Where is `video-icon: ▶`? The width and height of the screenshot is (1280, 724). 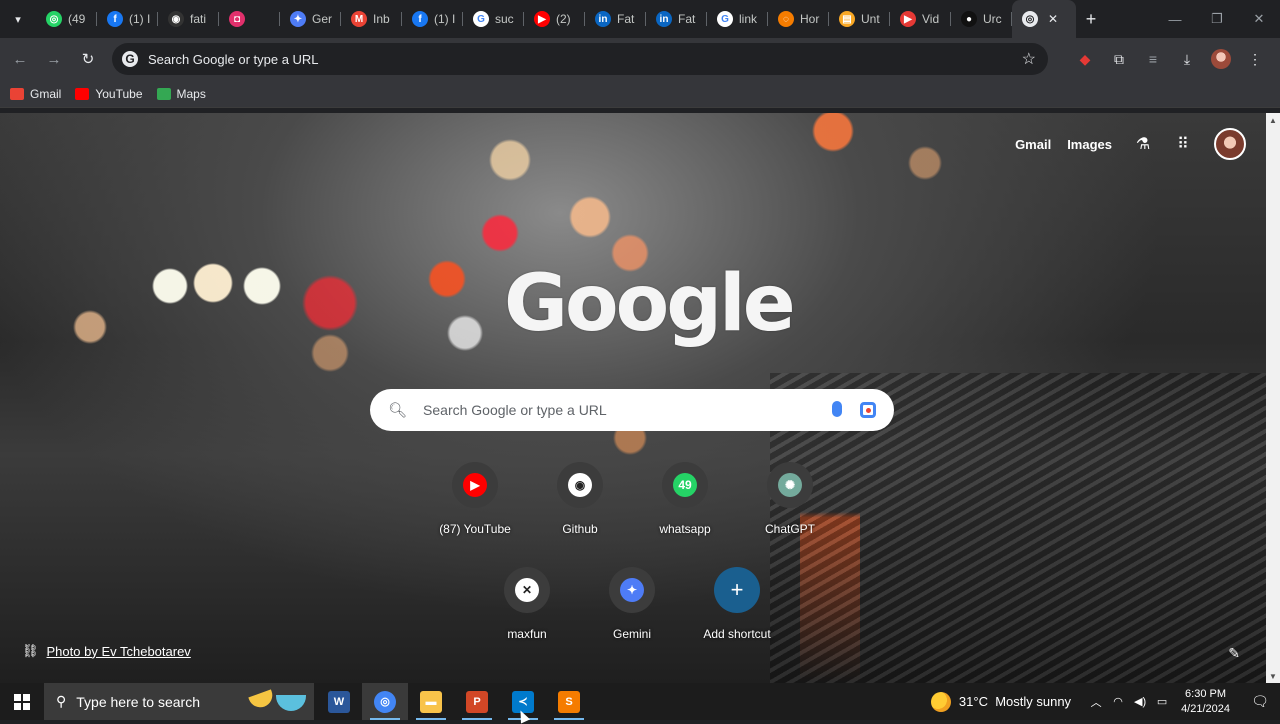 video-icon: ▶ is located at coordinates (908, 19).